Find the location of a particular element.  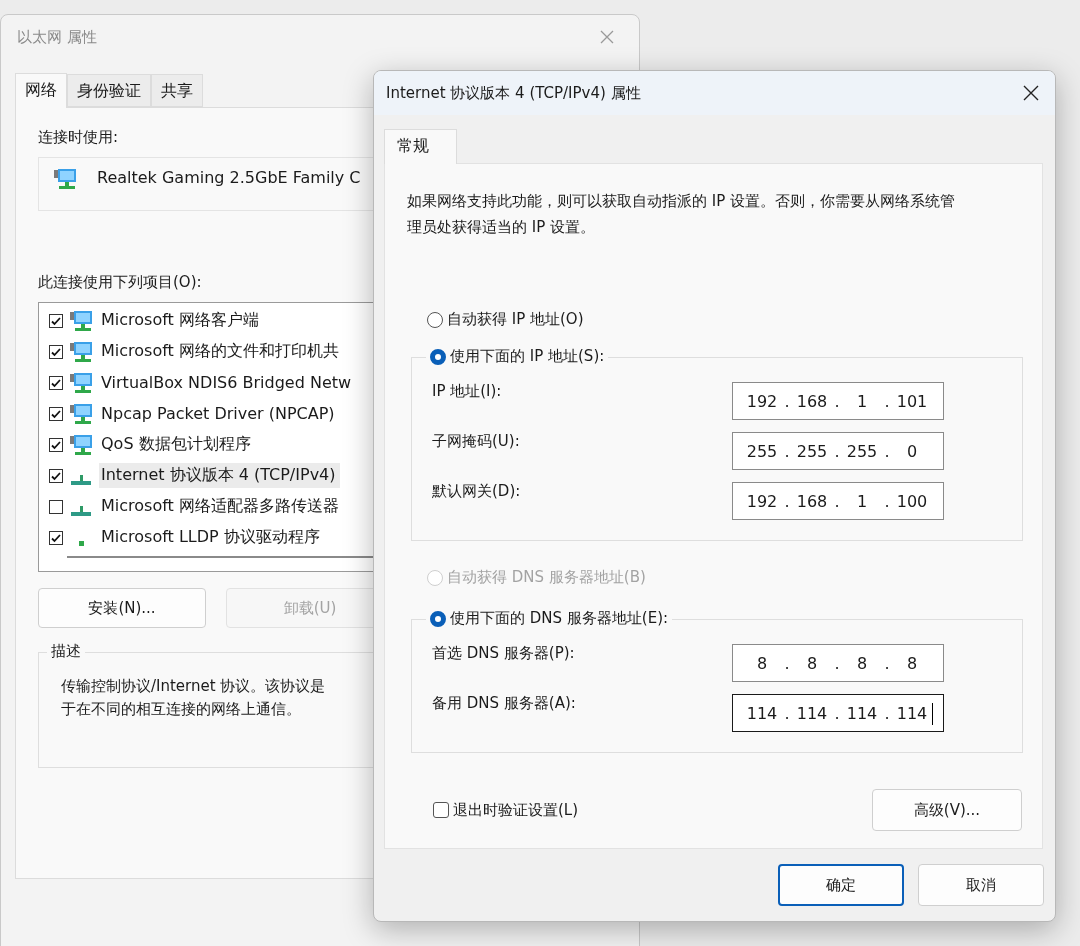

description-text: 传输控制协议/Internet 协议。该协议是 is located at coordinates (193, 686).